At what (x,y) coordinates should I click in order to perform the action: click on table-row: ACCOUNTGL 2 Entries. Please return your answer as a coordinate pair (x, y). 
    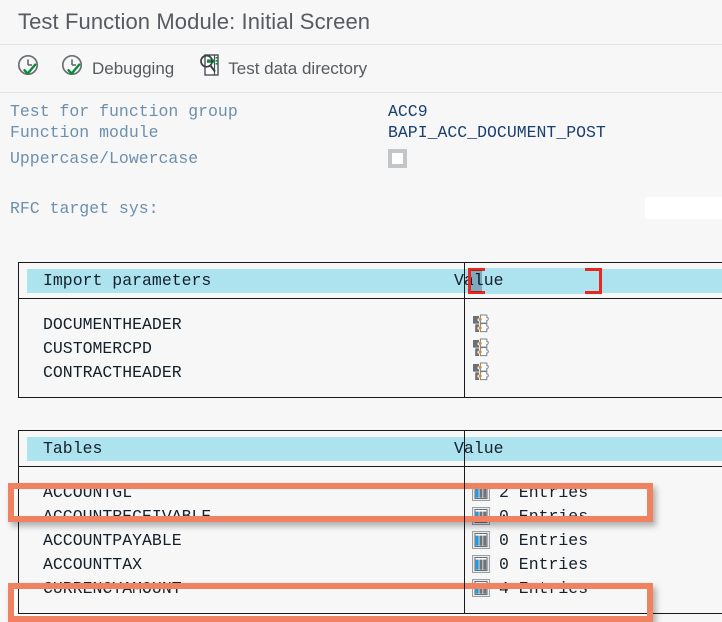
    Looking at the image, I should click on (370, 492).